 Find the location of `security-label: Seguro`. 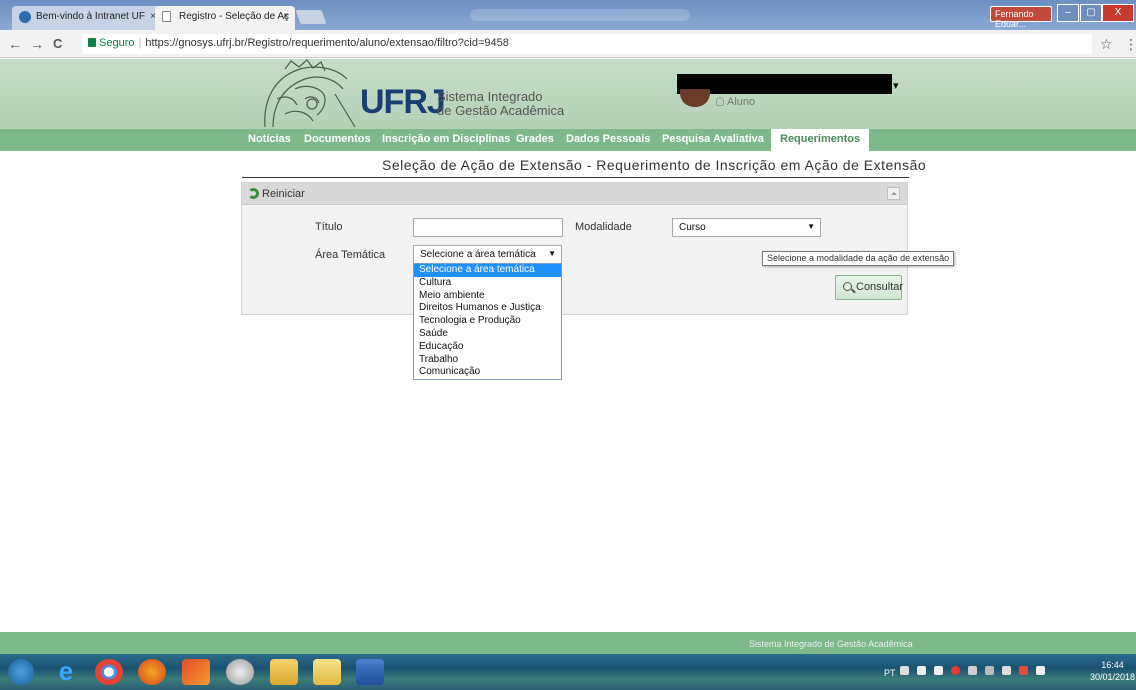

security-label: Seguro is located at coordinates (117, 43).